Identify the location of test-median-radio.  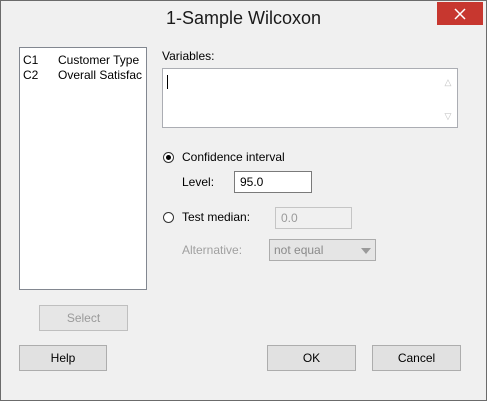
(168, 217).